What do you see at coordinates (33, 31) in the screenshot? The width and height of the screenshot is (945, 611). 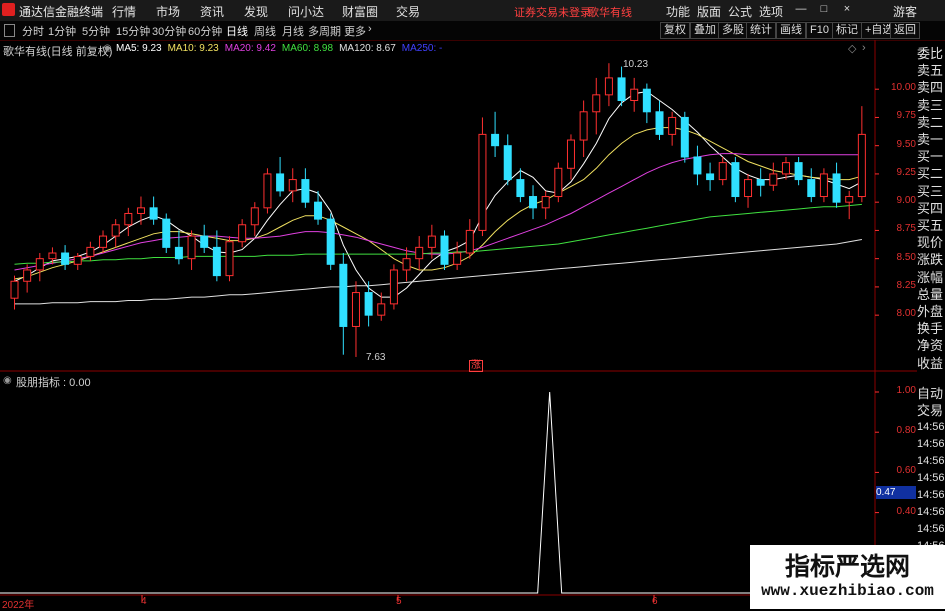 I see `tab-intraday: 分时` at bounding box center [33, 31].